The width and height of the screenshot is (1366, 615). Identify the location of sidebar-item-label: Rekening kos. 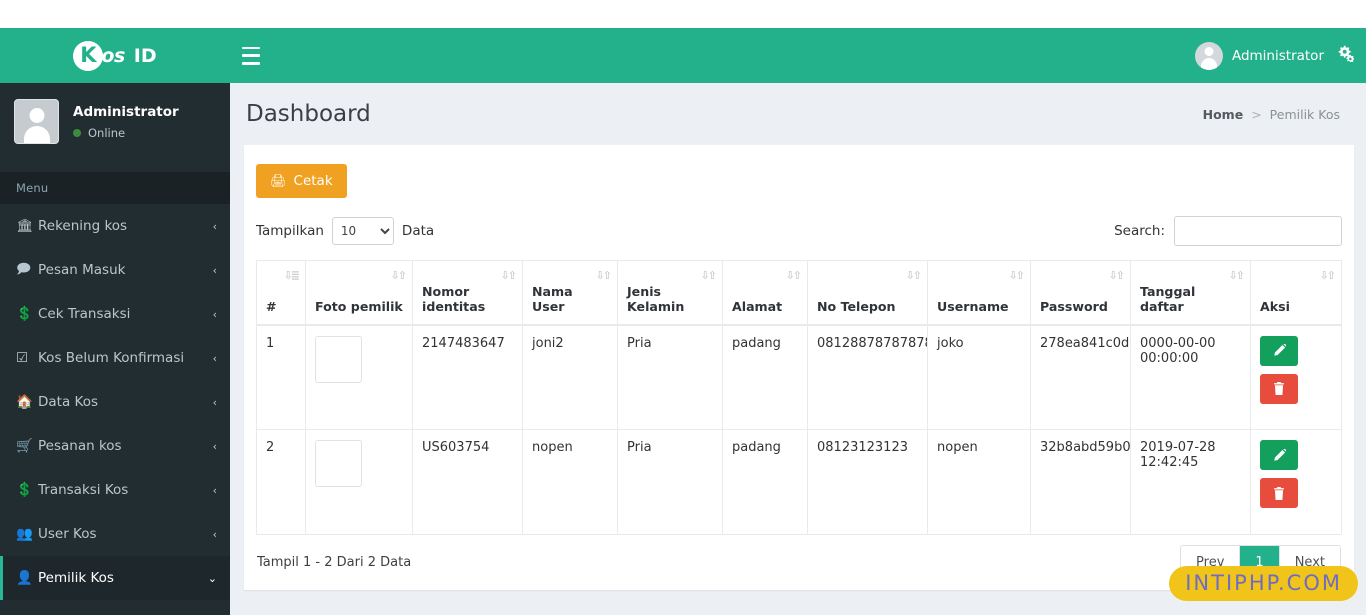
(83, 226).